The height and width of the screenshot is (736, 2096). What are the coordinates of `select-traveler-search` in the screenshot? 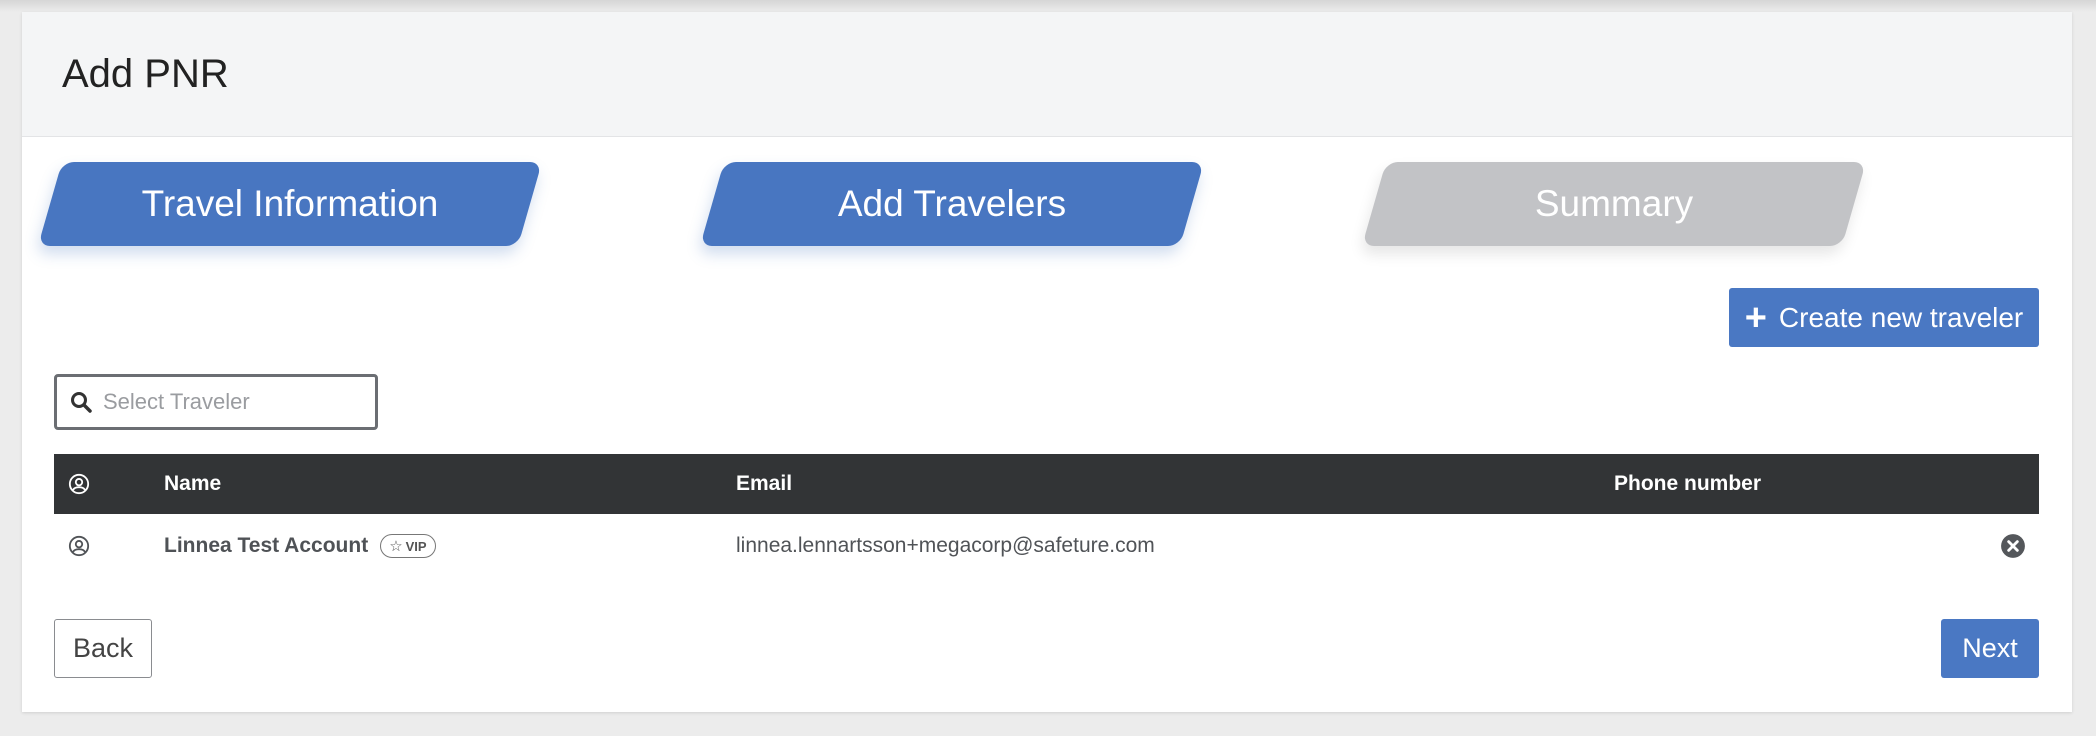 It's located at (216, 402).